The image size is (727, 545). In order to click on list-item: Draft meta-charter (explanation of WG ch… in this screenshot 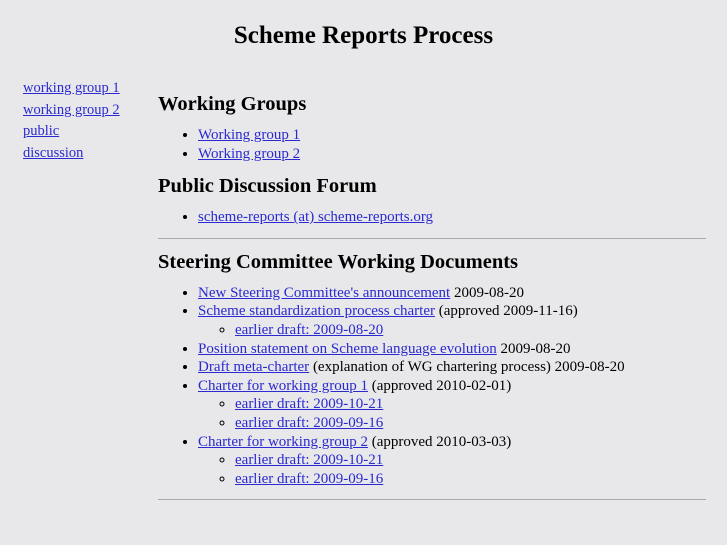, I will do `click(452, 367)`.